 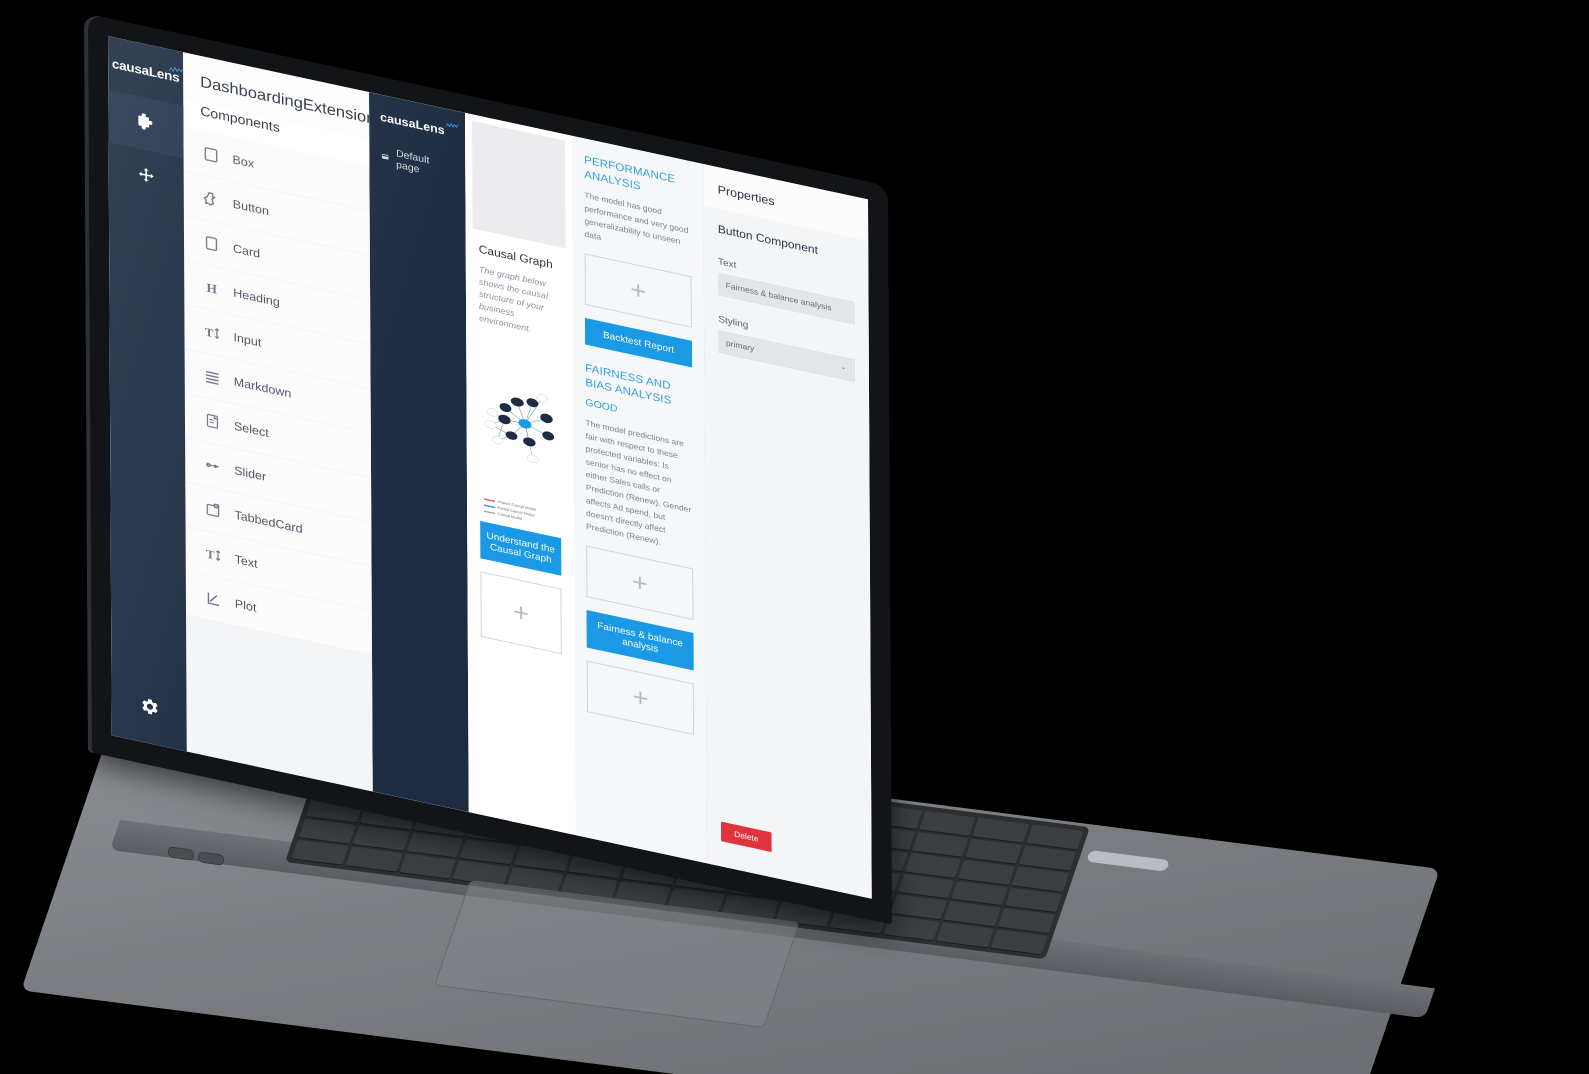 I want to click on component-item-label: Card, so click(x=246, y=251).